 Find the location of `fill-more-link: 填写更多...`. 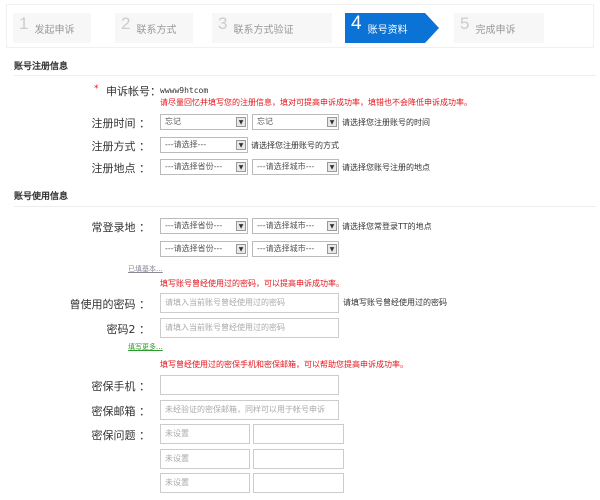

fill-more-link: 填写更多... is located at coordinates (145, 347).